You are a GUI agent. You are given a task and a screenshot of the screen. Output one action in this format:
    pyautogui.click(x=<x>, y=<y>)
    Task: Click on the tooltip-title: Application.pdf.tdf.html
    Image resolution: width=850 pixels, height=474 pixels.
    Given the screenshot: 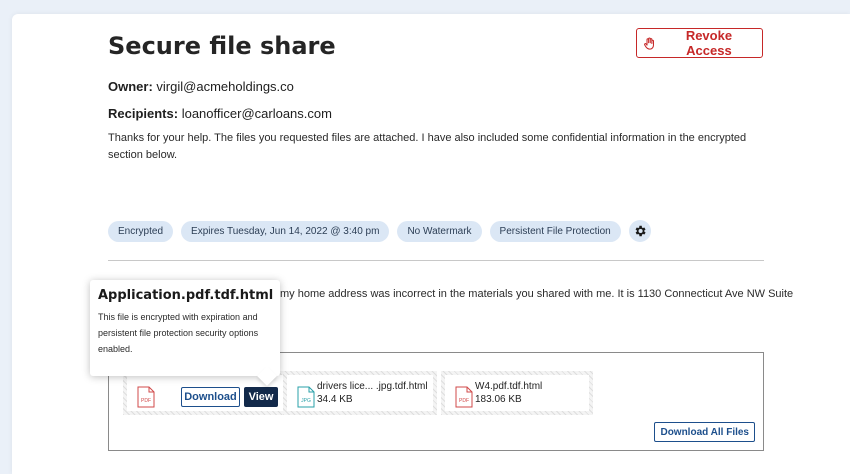 What is the action you would take?
    pyautogui.click(x=186, y=295)
    